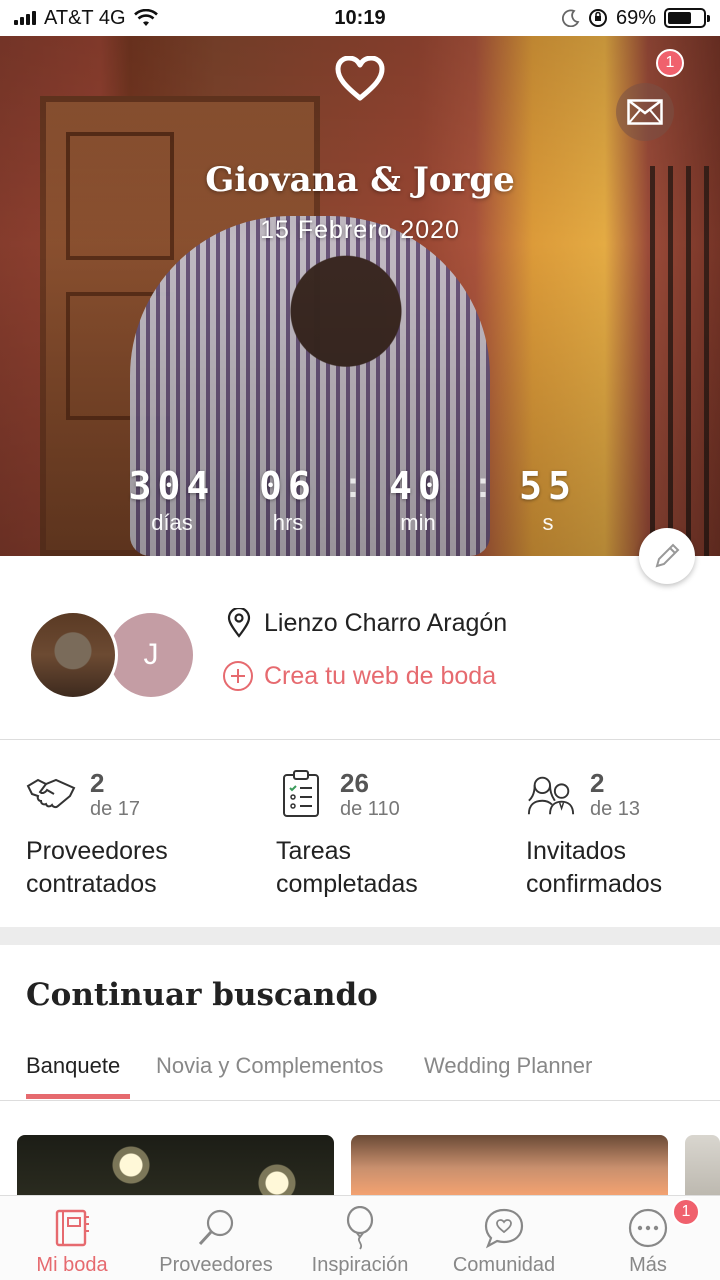 The height and width of the screenshot is (1280, 720). I want to click on guests-icon, so click(551, 794).